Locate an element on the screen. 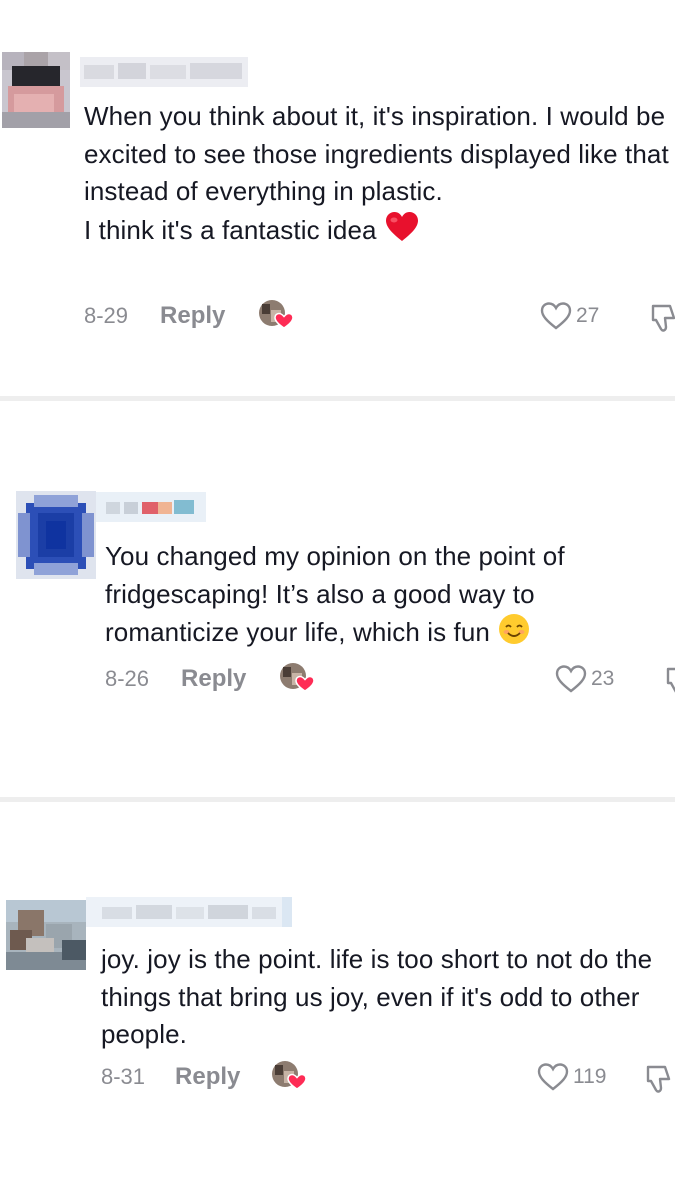  like-count: 119 is located at coordinates (590, 1076).